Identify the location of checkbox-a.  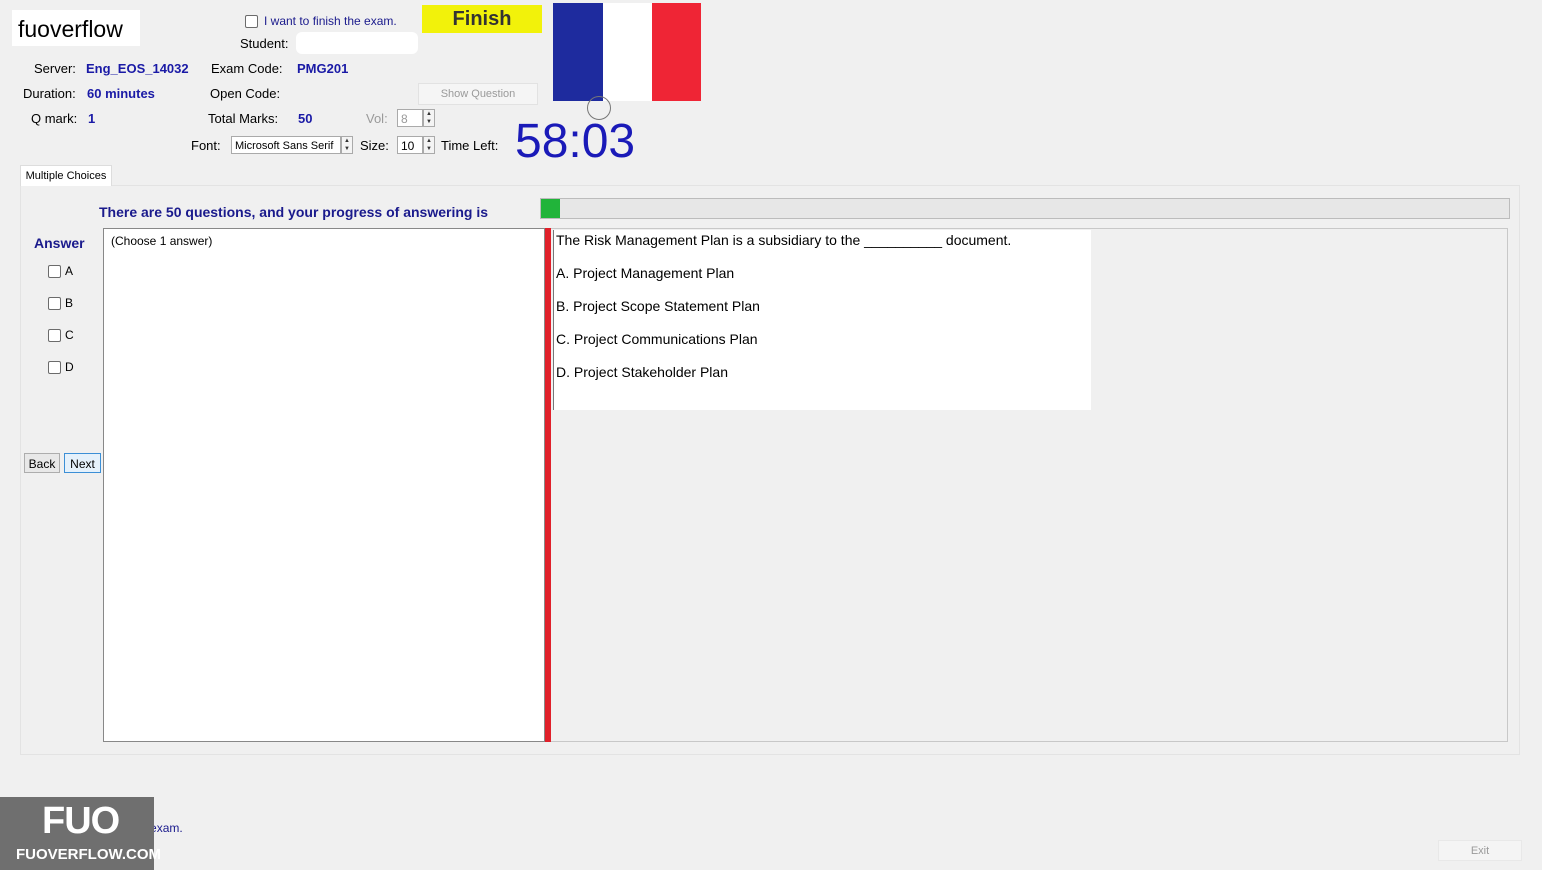
(54, 272).